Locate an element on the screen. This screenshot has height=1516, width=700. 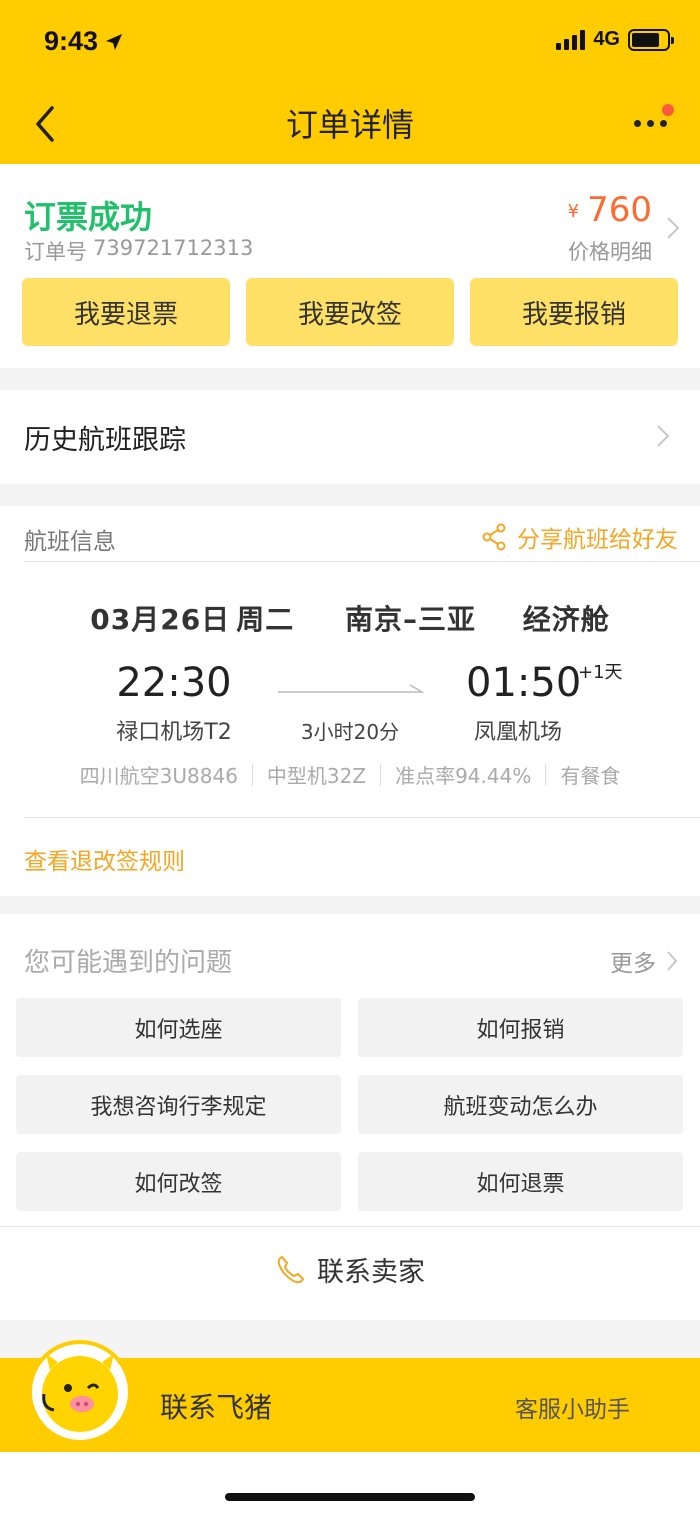
flight-cabin: 经济舱 is located at coordinates (566, 619).